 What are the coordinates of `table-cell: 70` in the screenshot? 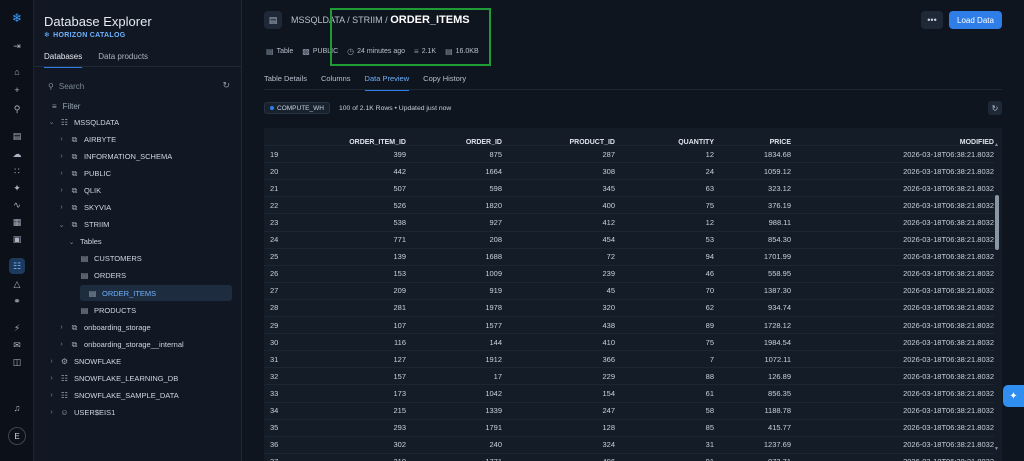 It's located at (709, 291).